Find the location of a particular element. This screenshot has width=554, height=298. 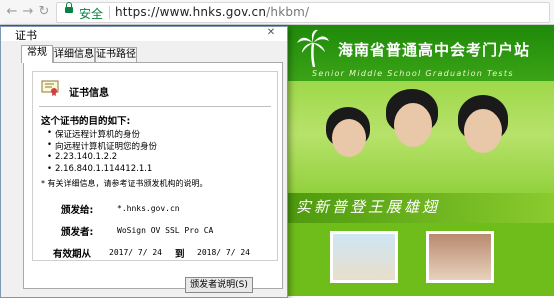

certificate-icon is located at coordinates (50, 88).